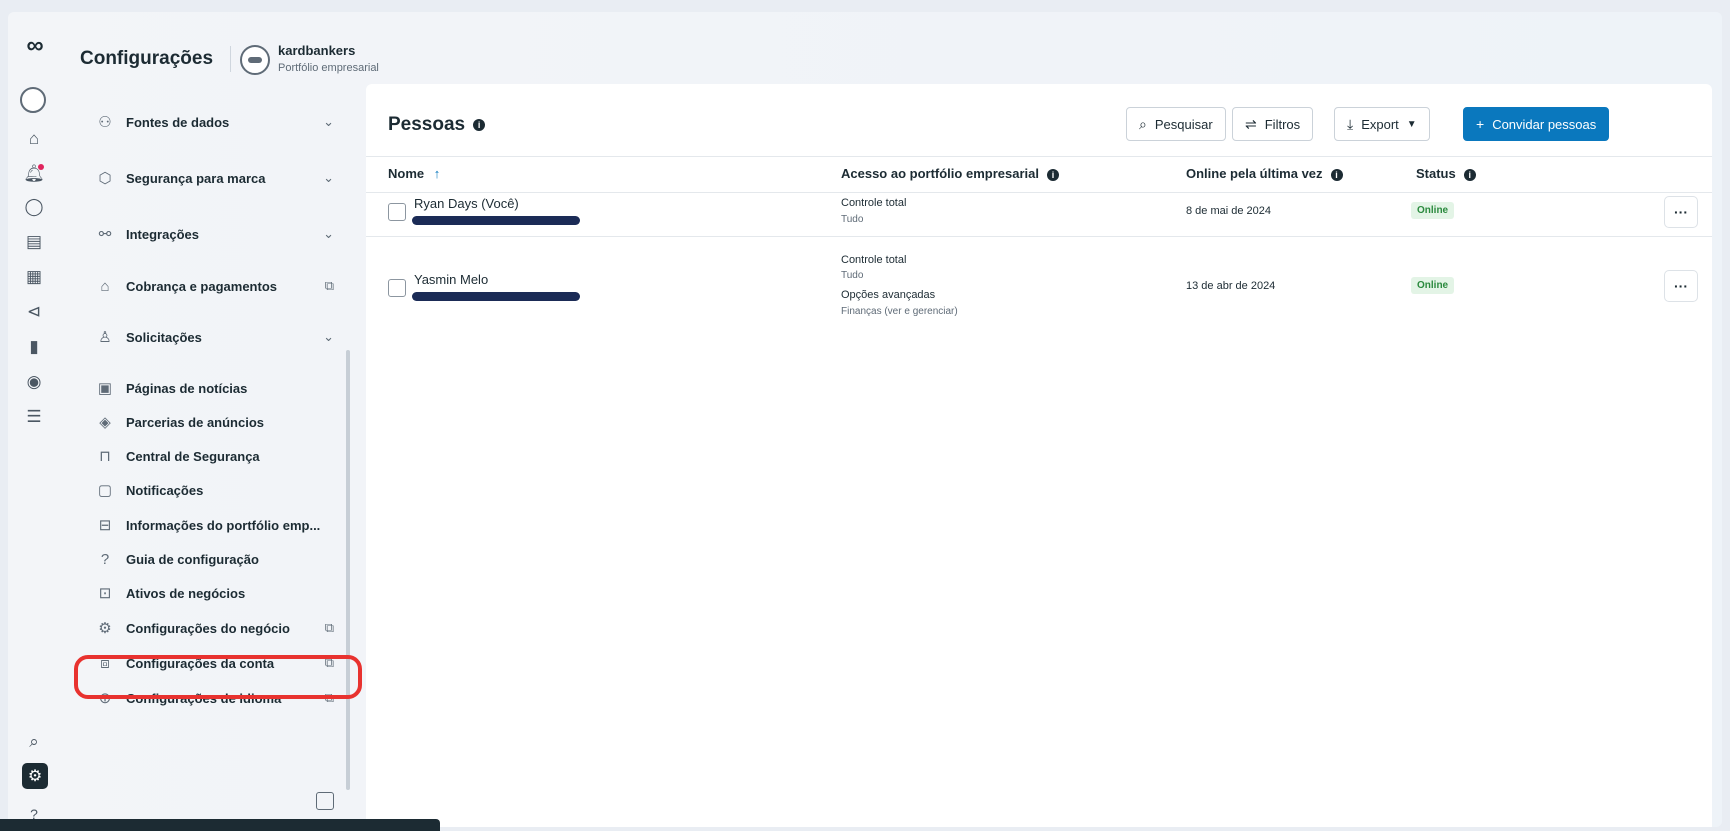 This screenshot has width=1730, height=831. What do you see at coordinates (325, 801) in the screenshot?
I see `collapse-sidebar-icon` at bounding box center [325, 801].